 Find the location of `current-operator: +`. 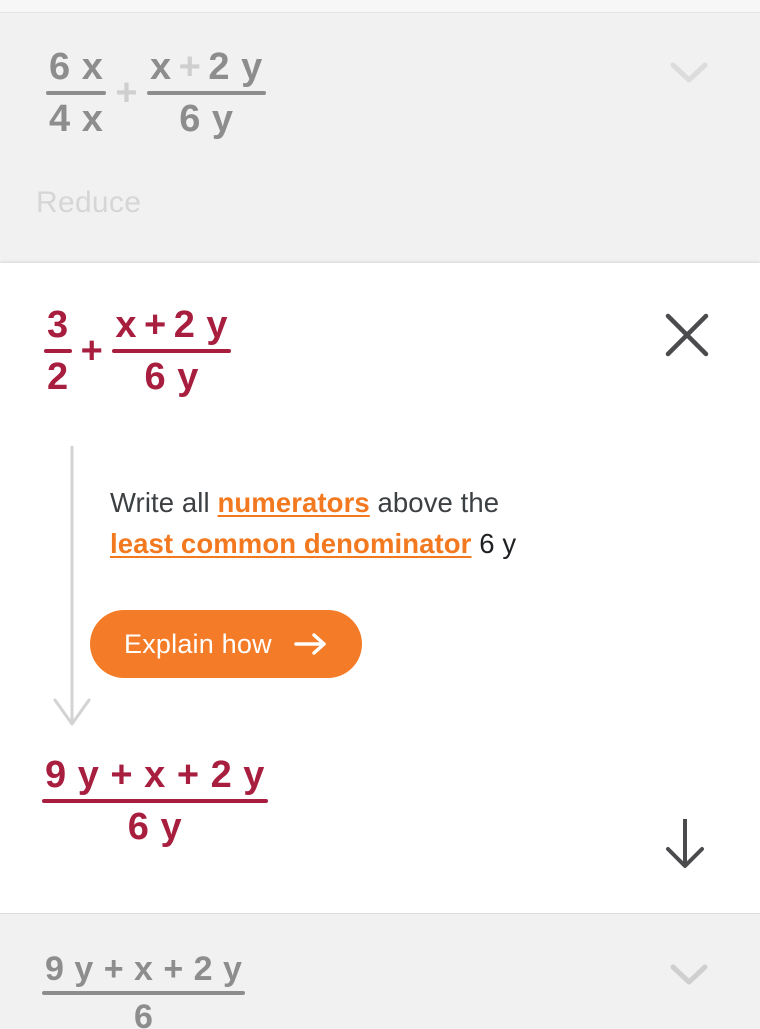

current-operator: + is located at coordinates (92, 351).